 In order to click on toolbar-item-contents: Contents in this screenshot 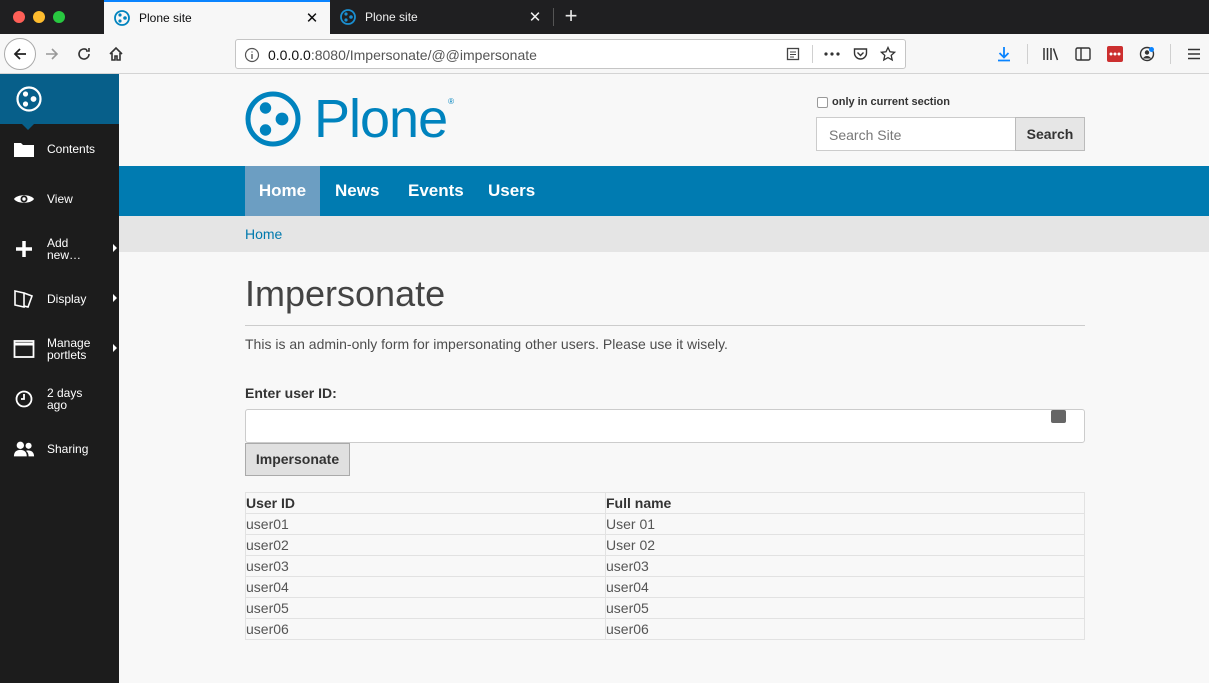, I will do `click(59, 149)`.